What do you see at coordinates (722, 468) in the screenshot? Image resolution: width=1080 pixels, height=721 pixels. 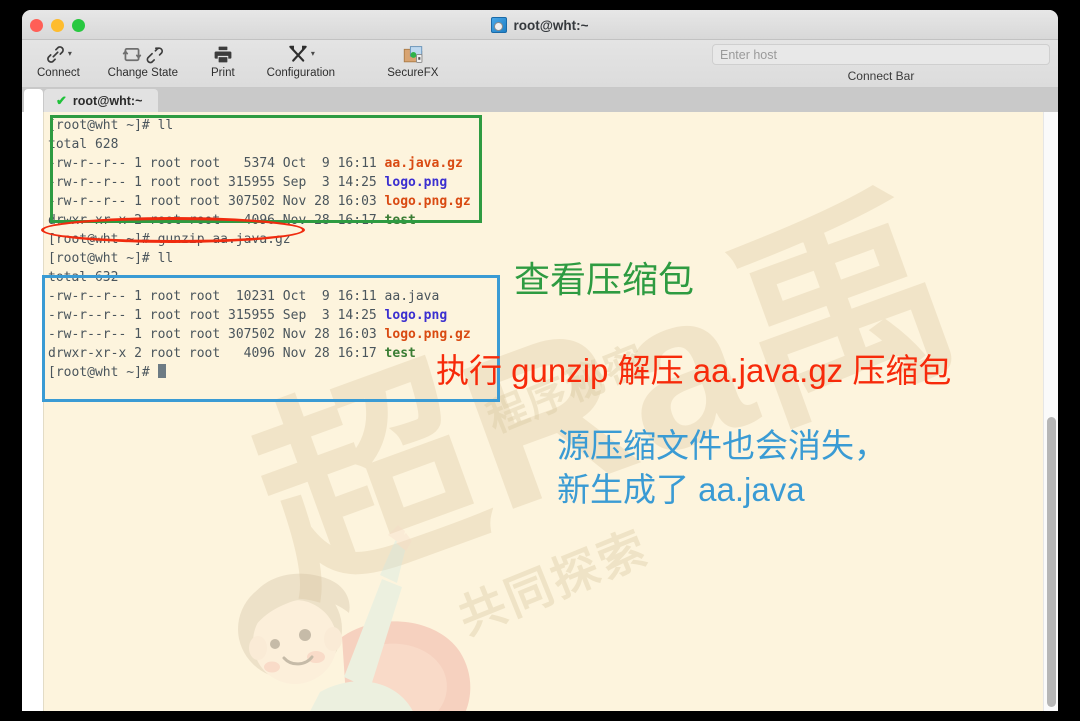 I see `annotation-blue: 源压缩文件也会消失， 新生成了 aa.java` at bounding box center [722, 468].